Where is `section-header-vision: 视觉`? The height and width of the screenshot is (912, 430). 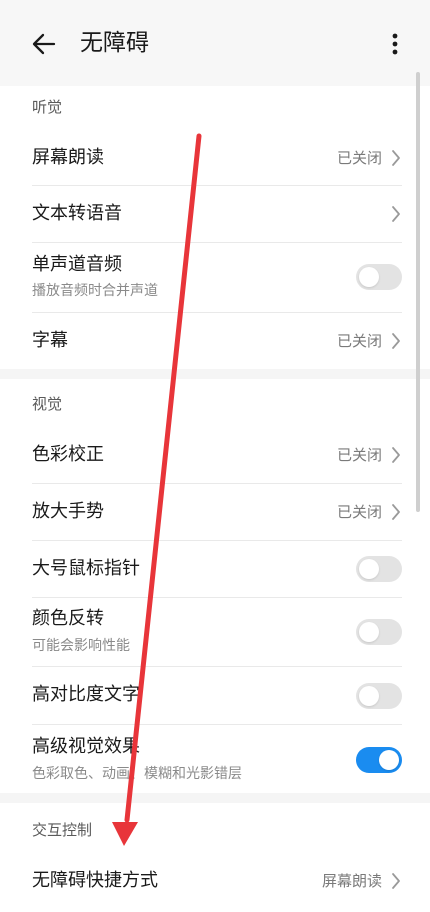
section-header-vision: 视觉 is located at coordinates (47, 404).